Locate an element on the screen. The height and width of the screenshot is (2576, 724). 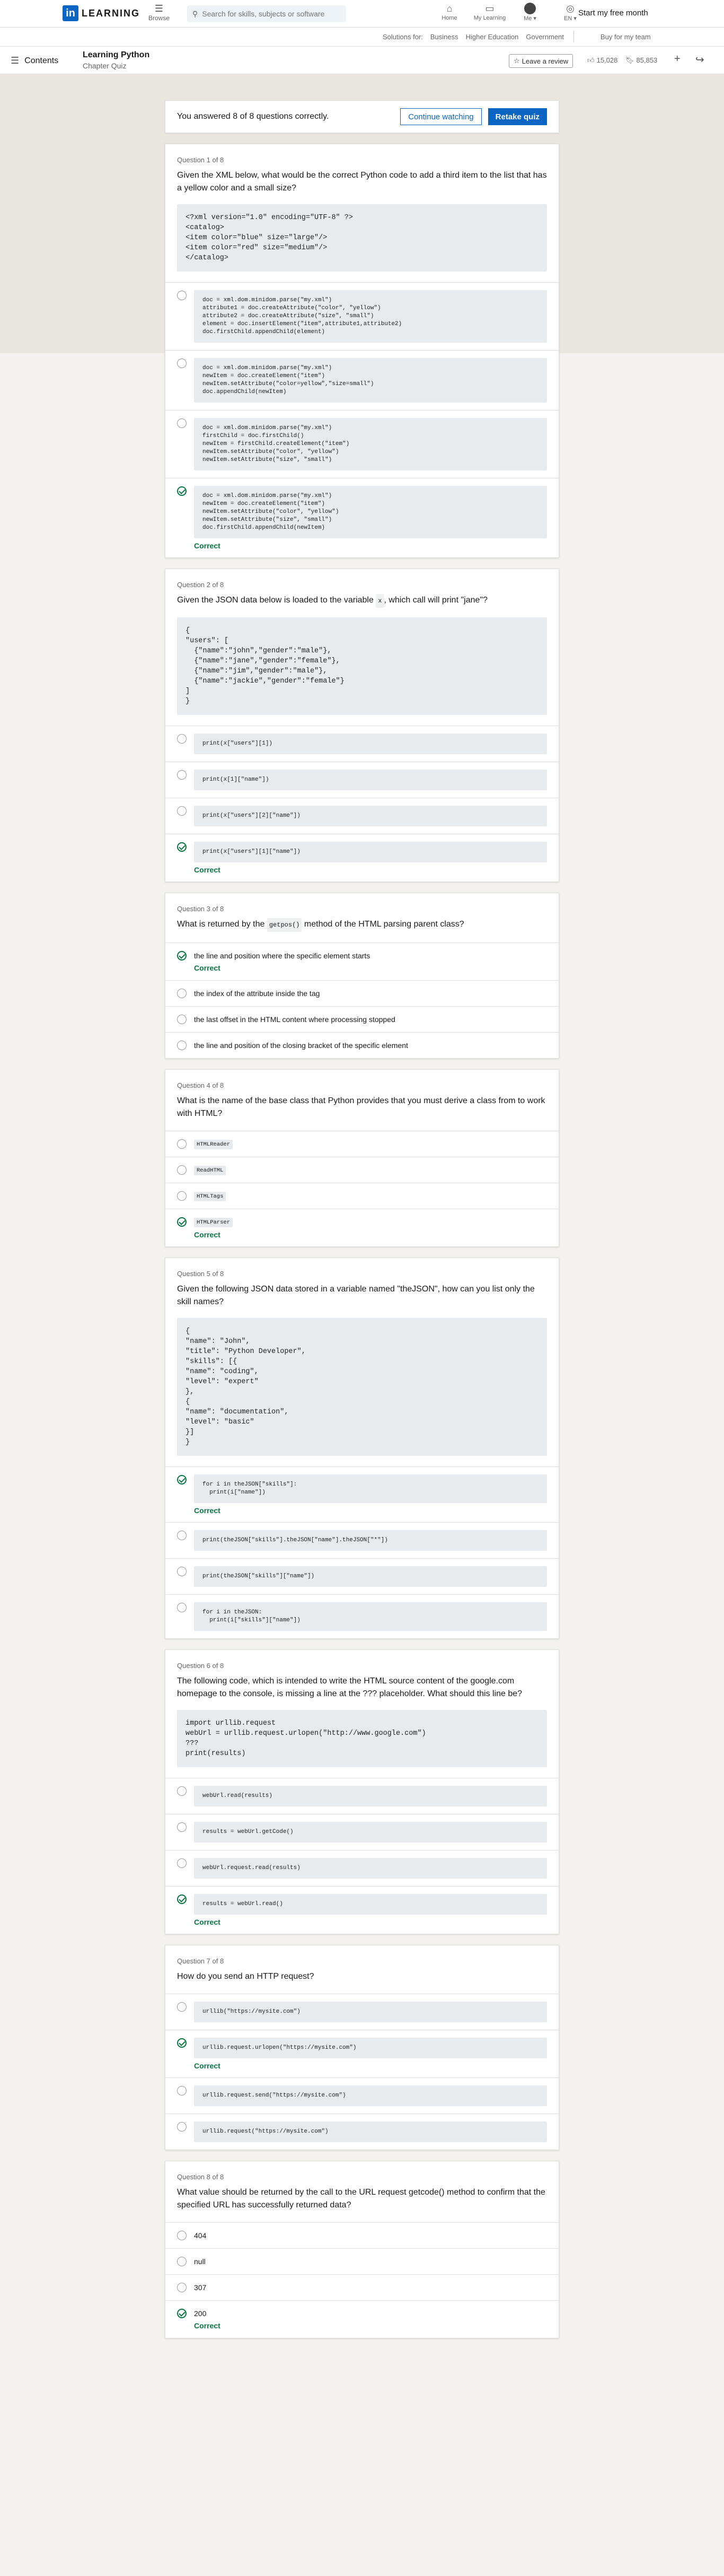
answer-code: results = webUrl.getCode() is located at coordinates (370, 1832).